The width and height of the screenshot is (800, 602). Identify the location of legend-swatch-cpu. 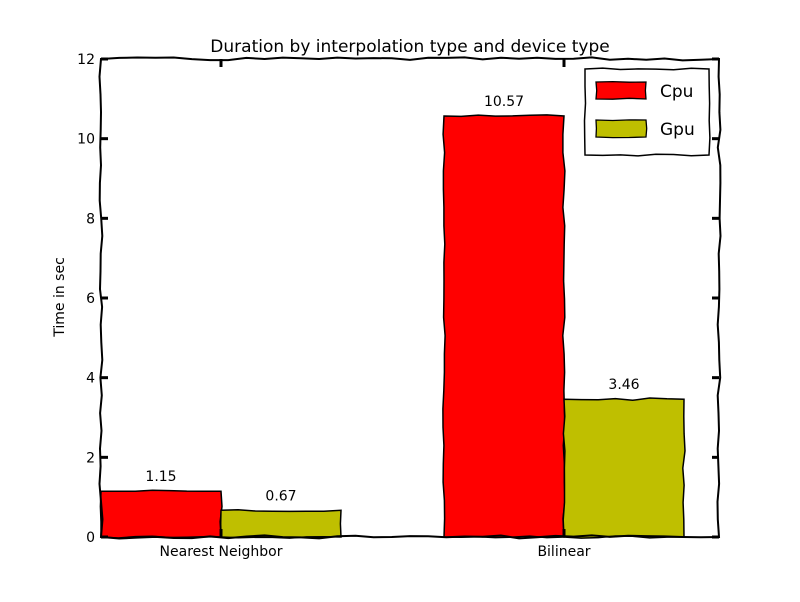
(621, 90).